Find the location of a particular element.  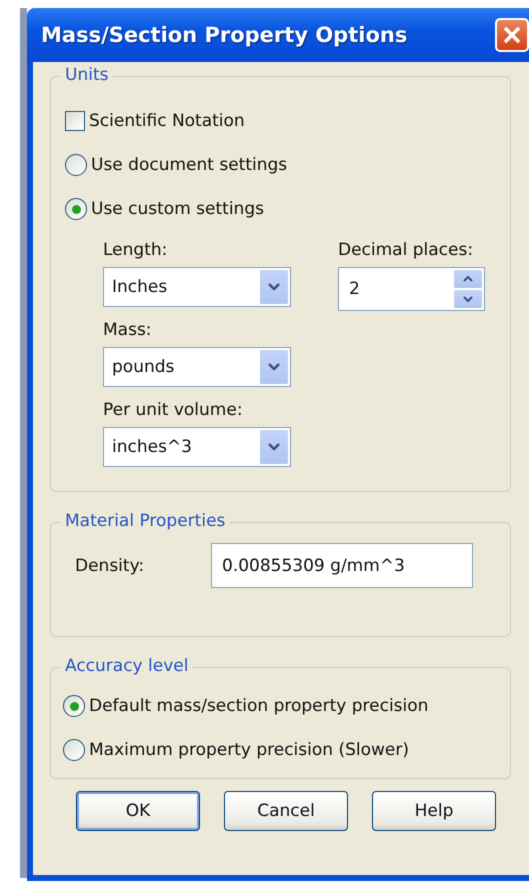

spin-up-button is located at coordinates (468, 279).